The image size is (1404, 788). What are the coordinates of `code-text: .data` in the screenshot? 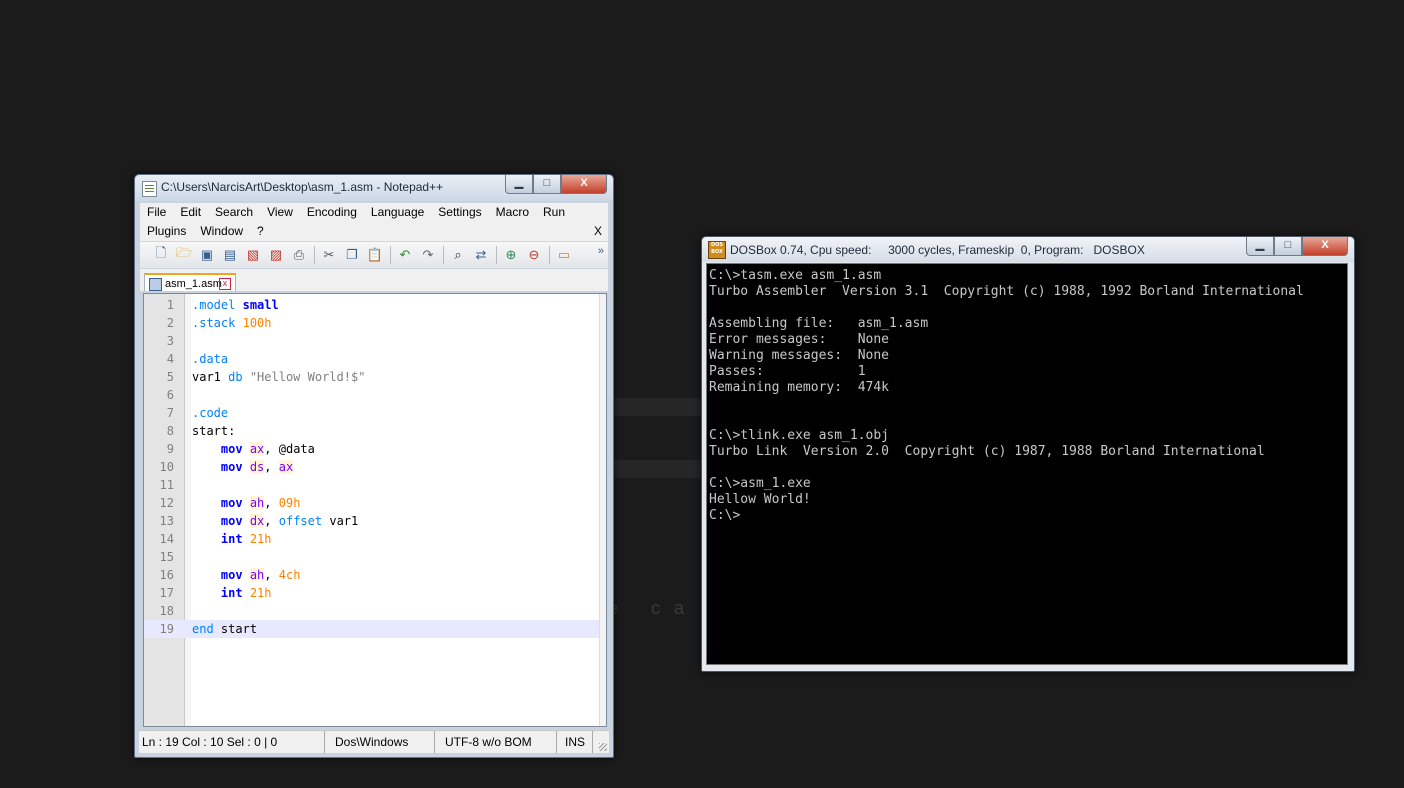 It's located at (210, 359).